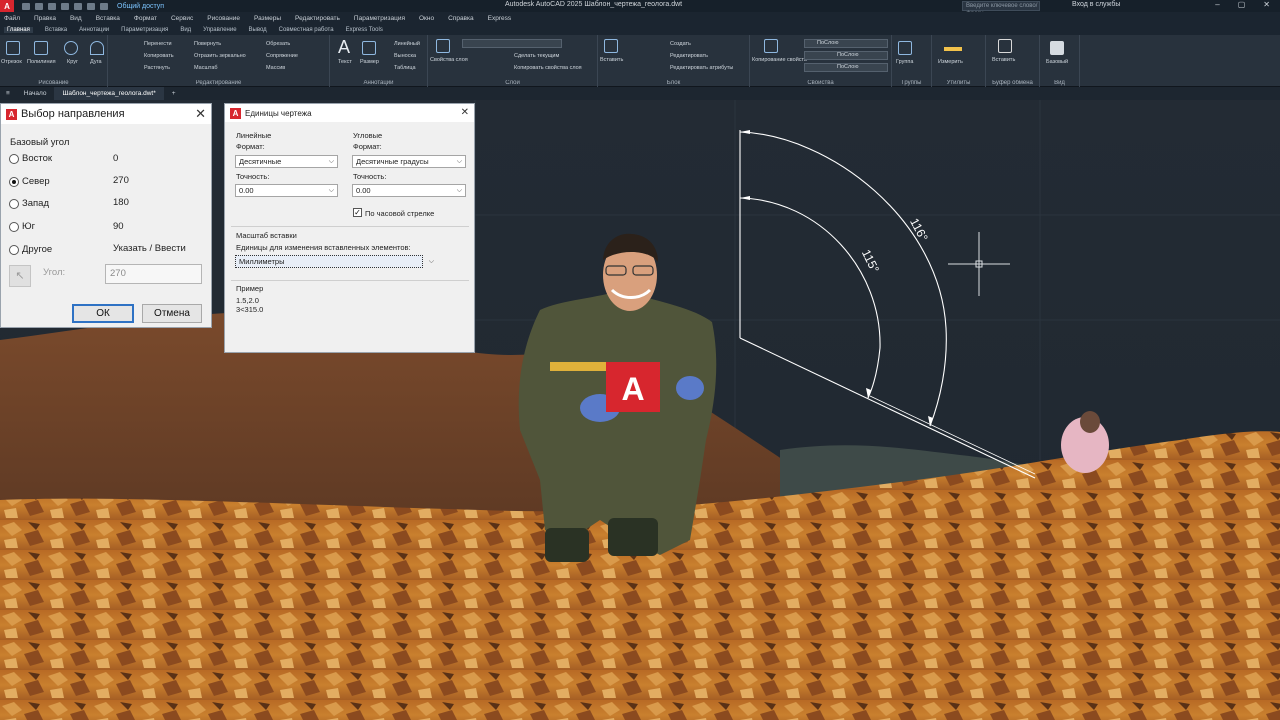  Describe the element at coordinates (779, 60) in the screenshot. I see `match-properties-tool: Копирование свойств` at that location.